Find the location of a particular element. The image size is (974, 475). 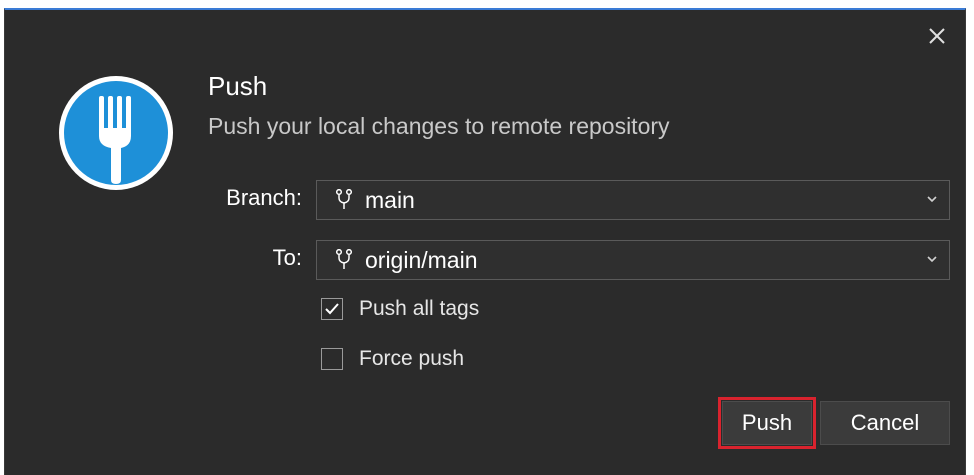

force-push-checkbox is located at coordinates (332, 359).